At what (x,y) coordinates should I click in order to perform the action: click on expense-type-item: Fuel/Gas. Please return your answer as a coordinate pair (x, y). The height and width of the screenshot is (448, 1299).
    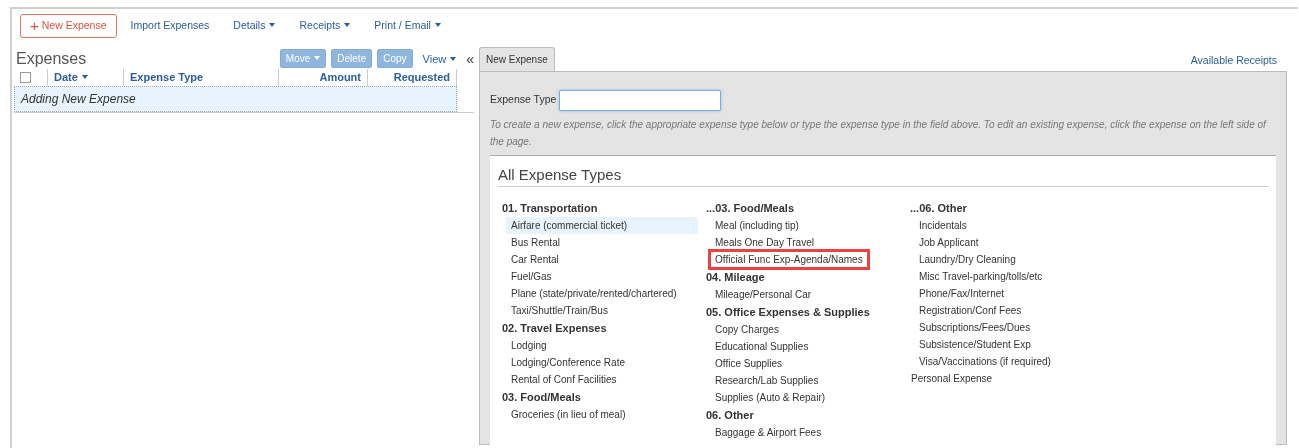
    Looking at the image, I should click on (531, 276).